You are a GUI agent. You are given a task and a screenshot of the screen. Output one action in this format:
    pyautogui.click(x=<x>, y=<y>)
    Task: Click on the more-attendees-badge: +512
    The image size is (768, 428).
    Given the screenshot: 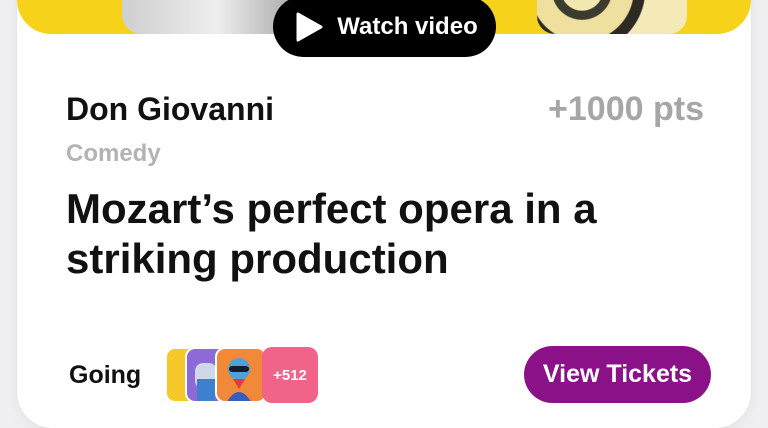 What is the action you would take?
    pyautogui.click(x=290, y=375)
    